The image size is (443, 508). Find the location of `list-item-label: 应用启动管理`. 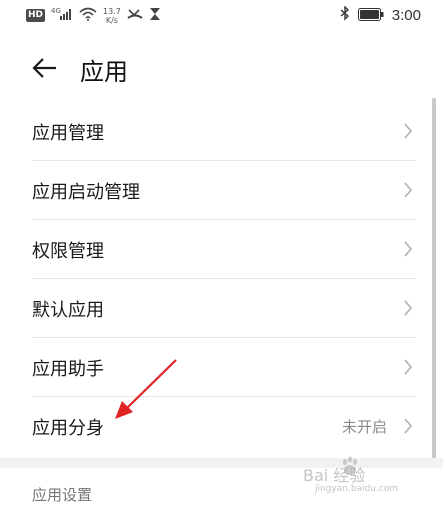

list-item-label: 应用启动管理 is located at coordinates (86, 192).